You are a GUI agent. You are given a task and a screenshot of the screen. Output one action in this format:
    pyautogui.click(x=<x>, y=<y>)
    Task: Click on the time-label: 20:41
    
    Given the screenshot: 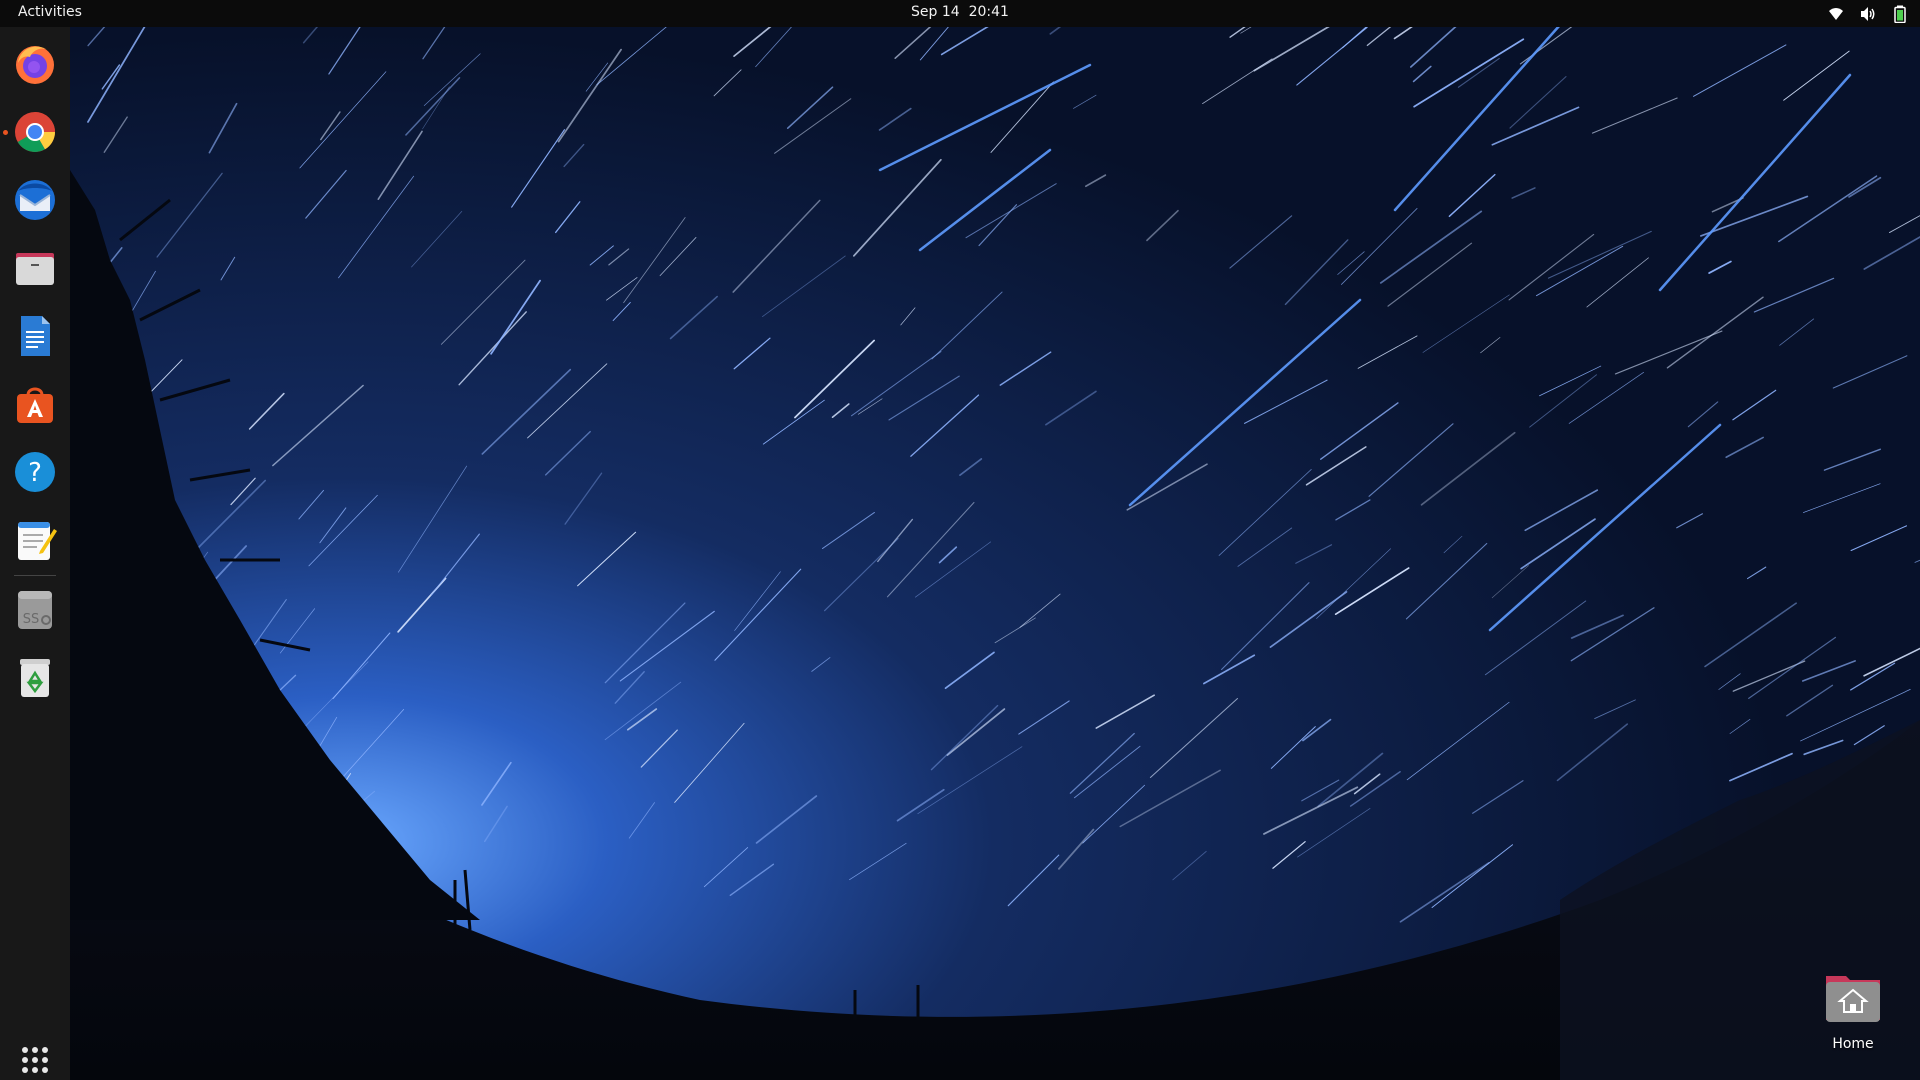 What is the action you would take?
    pyautogui.click(x=988, y=12)
    